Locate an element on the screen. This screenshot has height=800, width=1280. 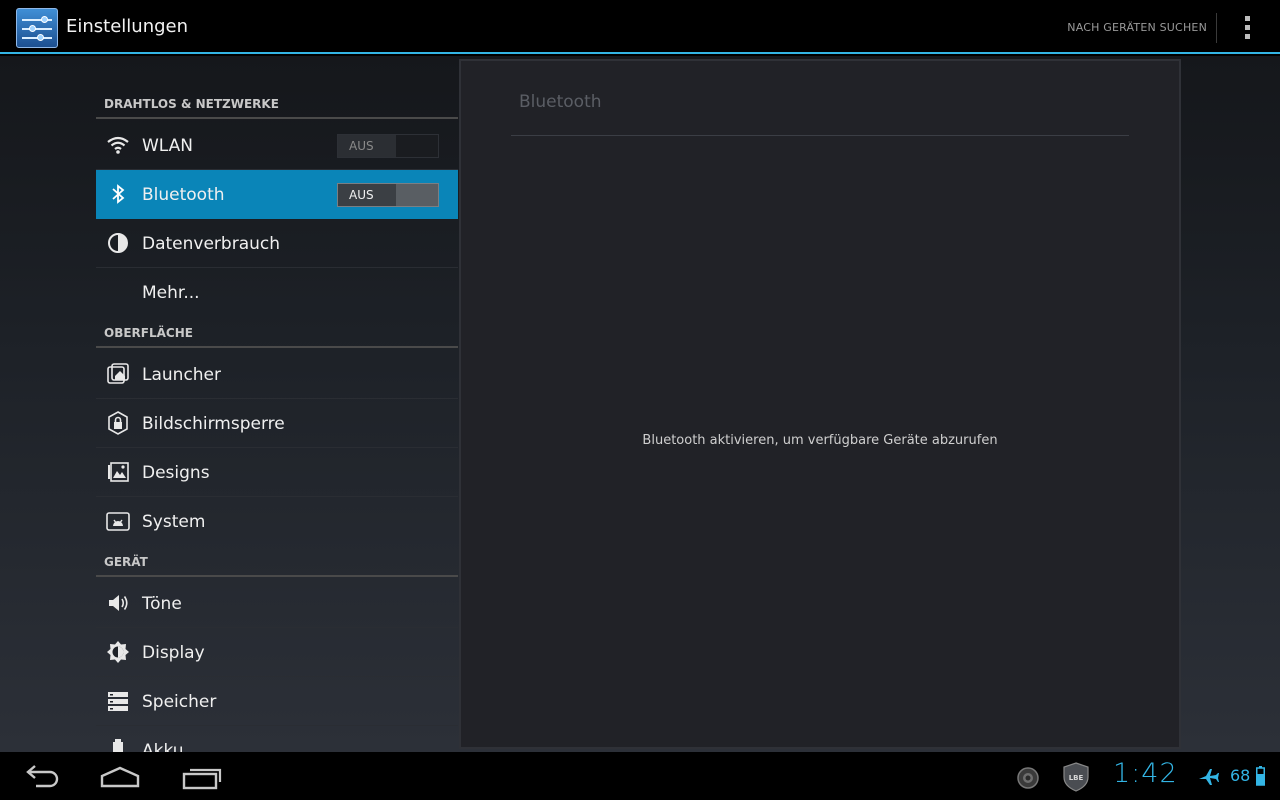
settings-item-label: Designs is located at coordinates (176, 473).